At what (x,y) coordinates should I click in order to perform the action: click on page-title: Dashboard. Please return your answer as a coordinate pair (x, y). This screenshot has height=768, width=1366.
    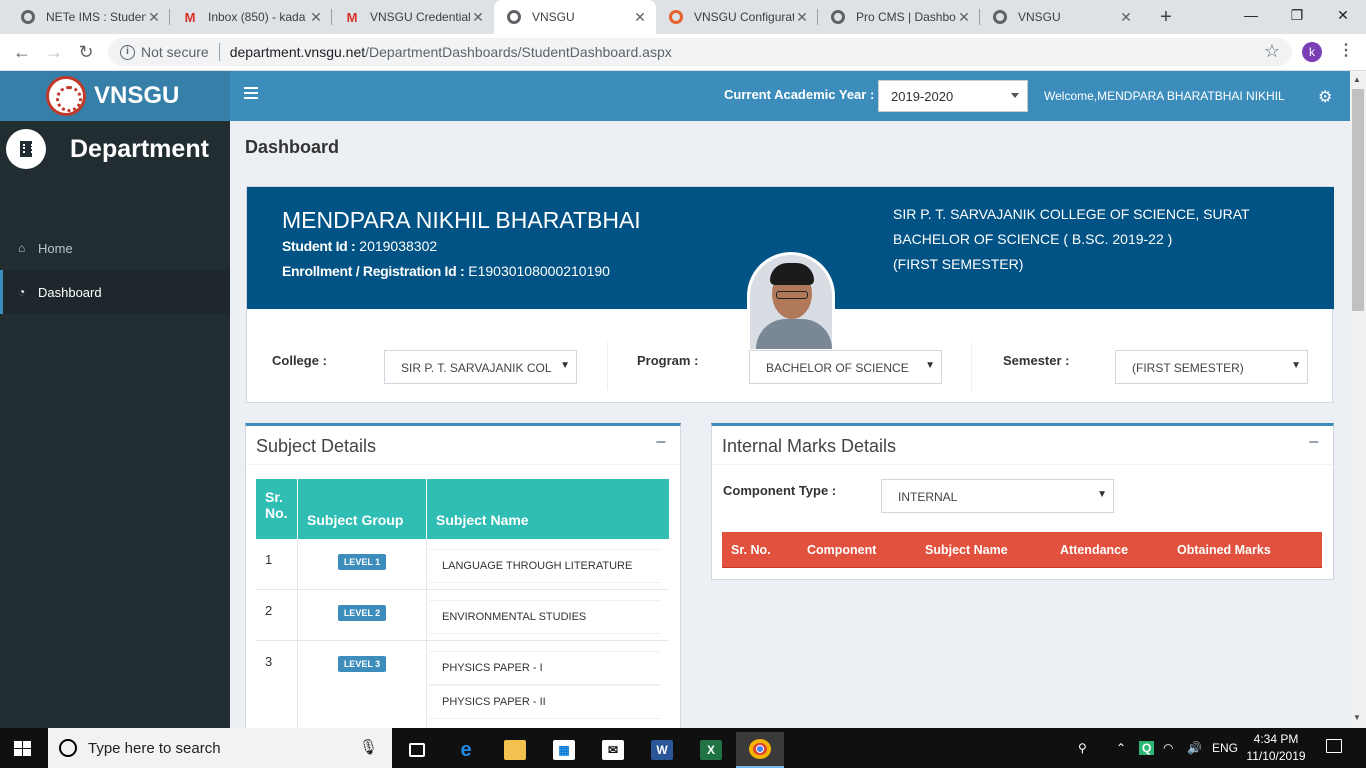
    Looking at the image, I should click on (292, 147).